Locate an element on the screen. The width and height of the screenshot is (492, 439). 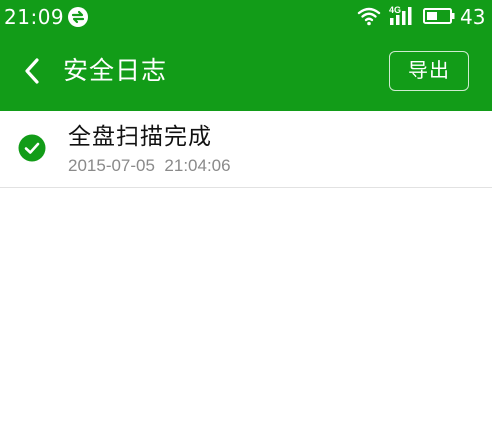
log-item-timestamp: 2015-07-05 21:04:06 is located at coordinates (149, 165).